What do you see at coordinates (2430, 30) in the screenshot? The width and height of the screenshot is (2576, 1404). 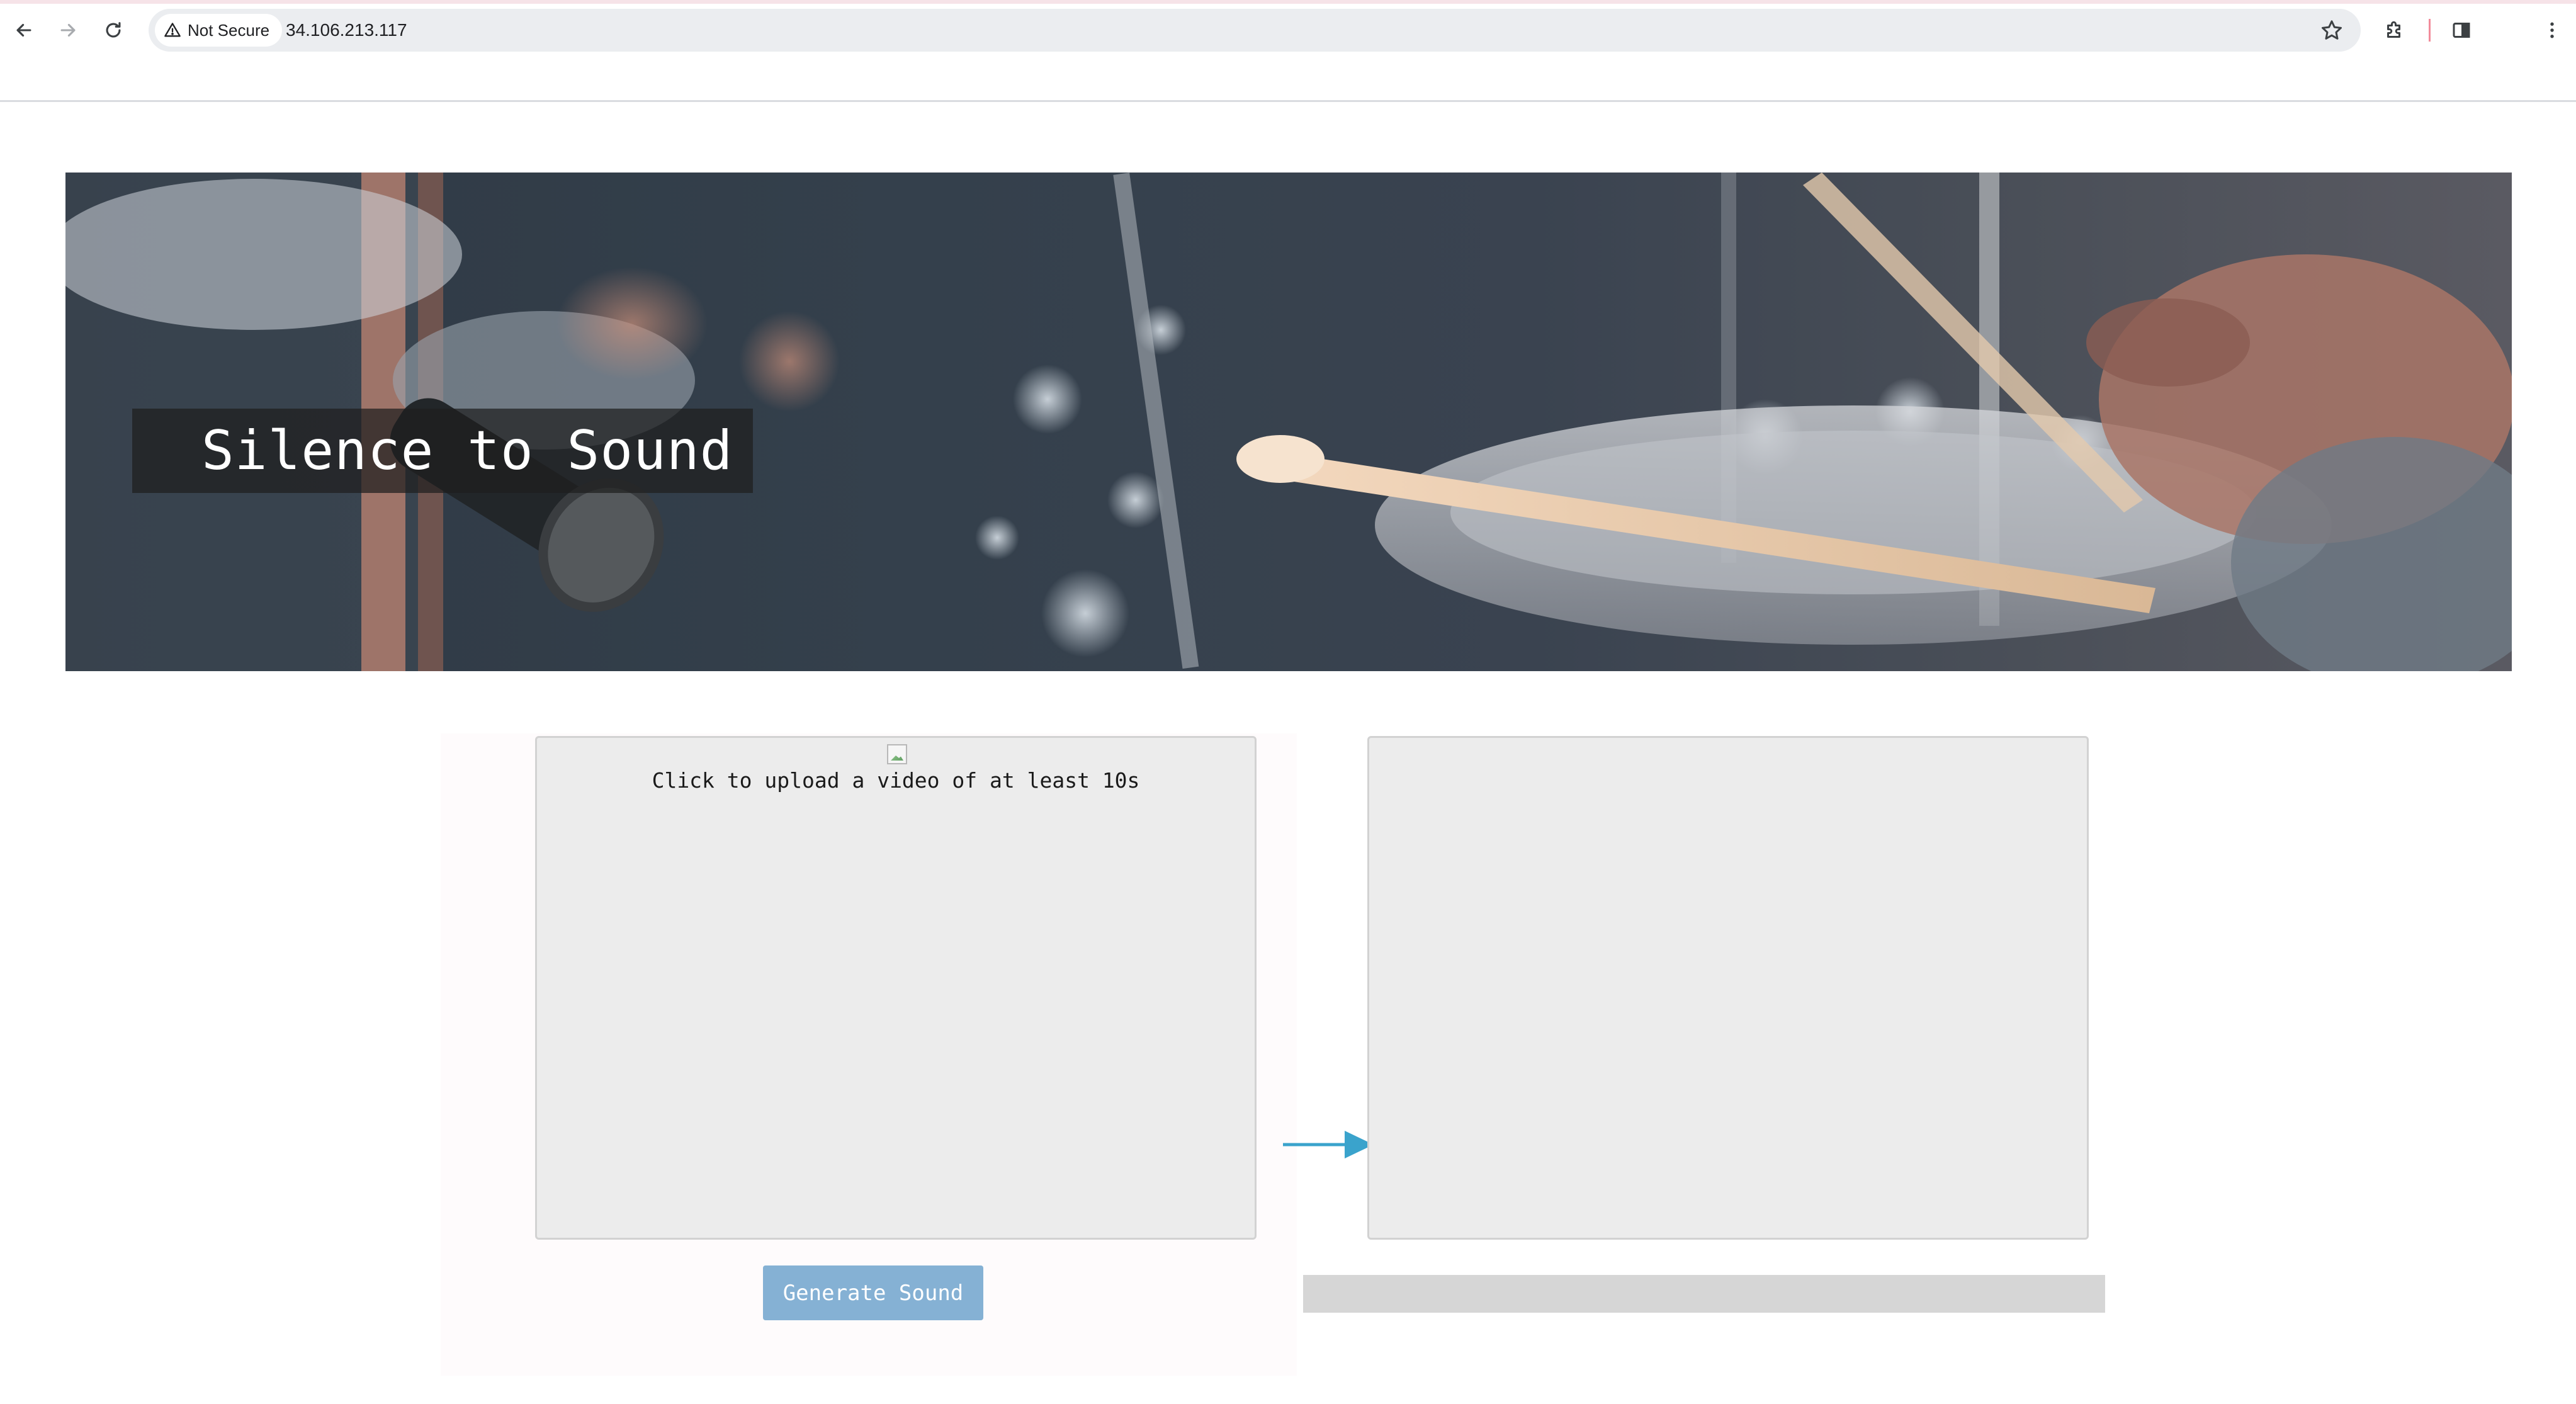 I see `toolbar-separator` at bounding box center [2430, 30].